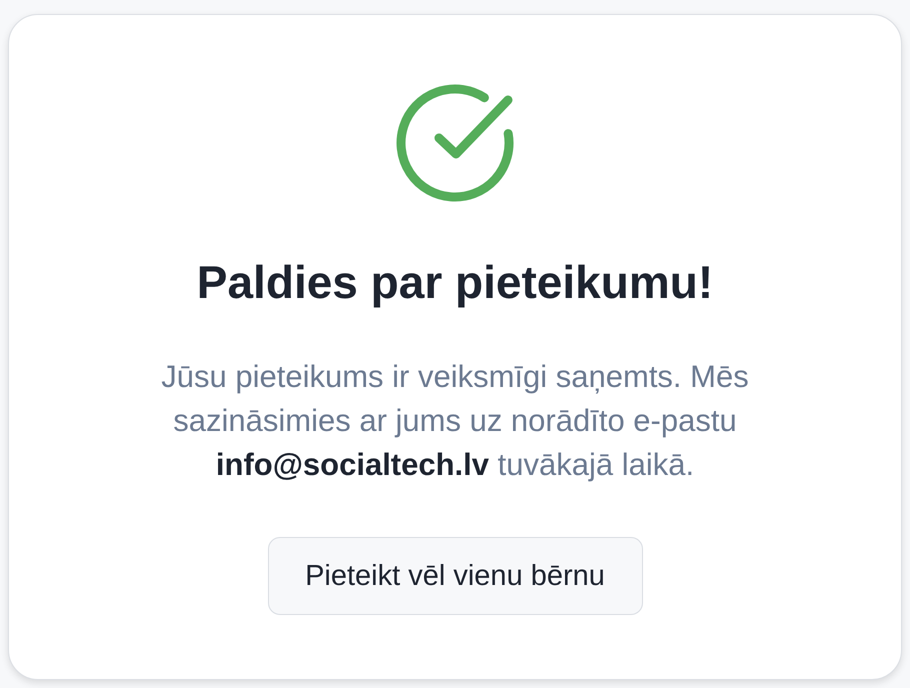 This screenshot has width=910, height=688. Describe the element at coordinates (455, 576) in the screenshot. I see `apply-another-button: Pieteikt vēl vienu bērnu` at that location.